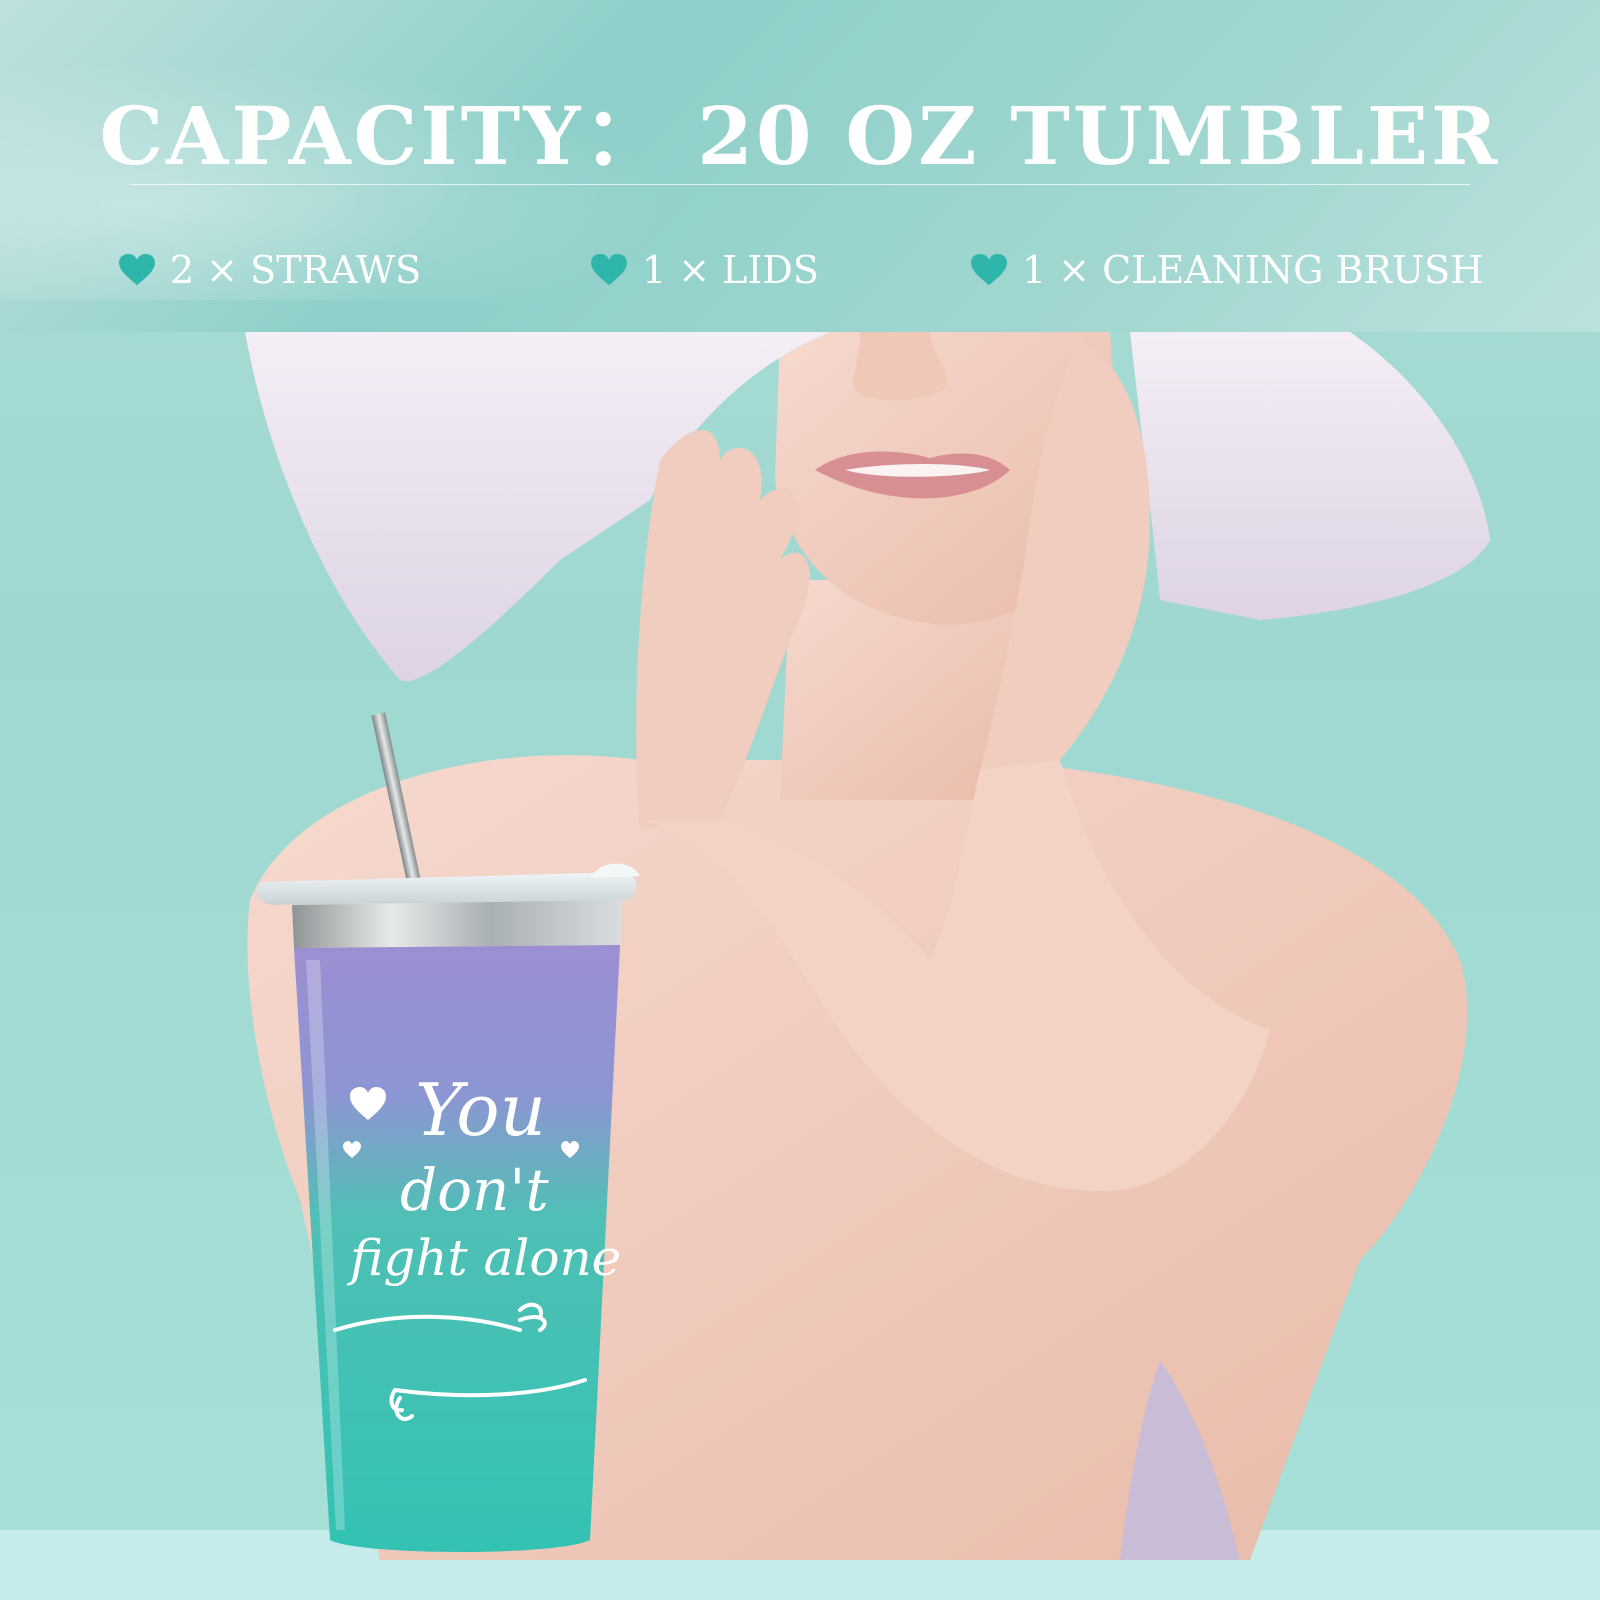  I want to click on tumbler-rim, so click(457, 924).